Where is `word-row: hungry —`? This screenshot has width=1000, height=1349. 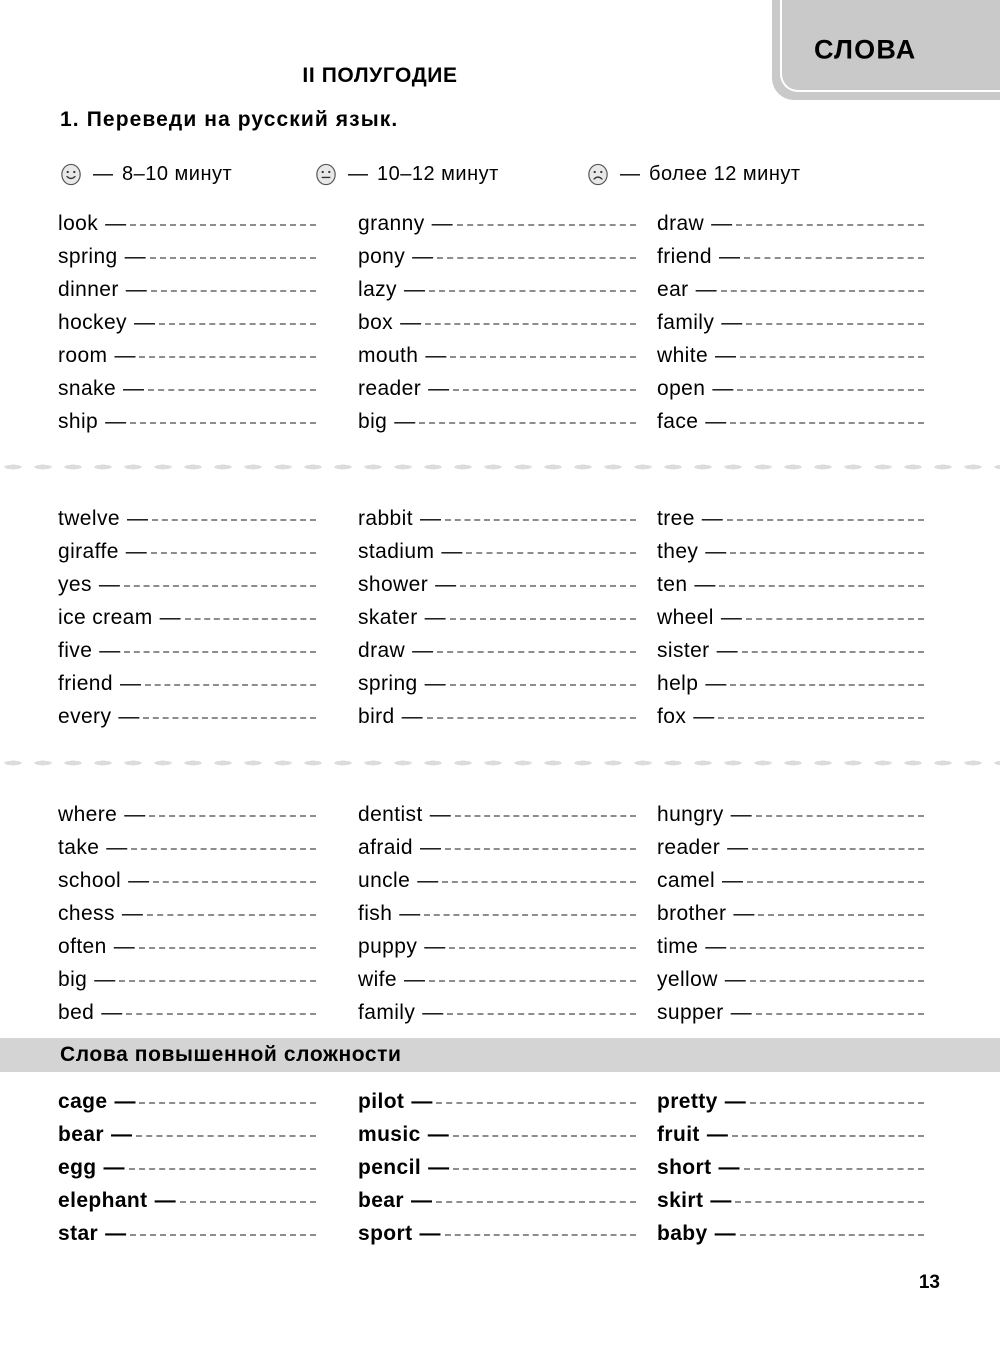 word-row: hungry — is located at coordinates (809, 819).